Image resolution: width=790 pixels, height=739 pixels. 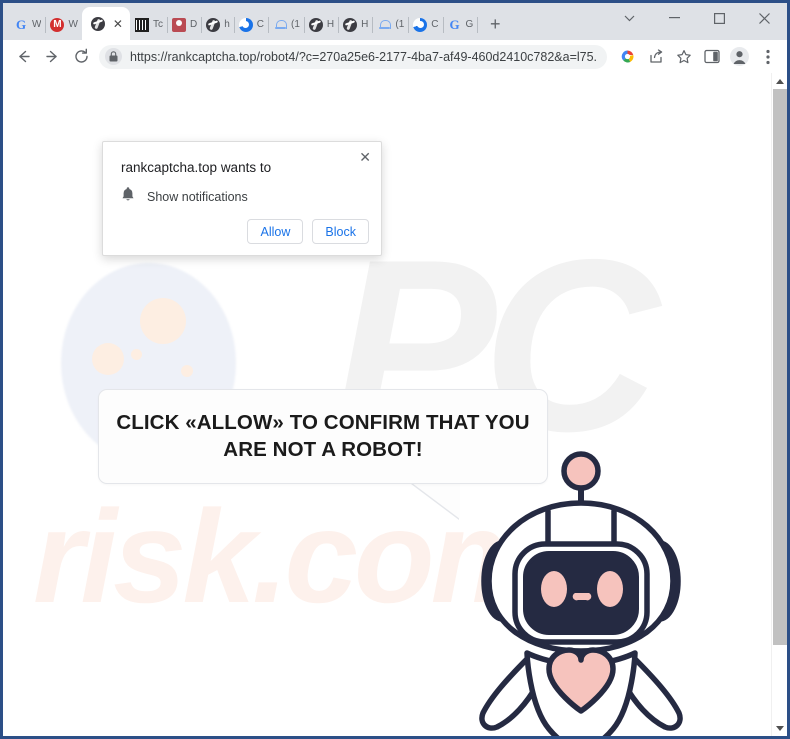 I want to click on tab-9: H, so click(x=356, y=24).